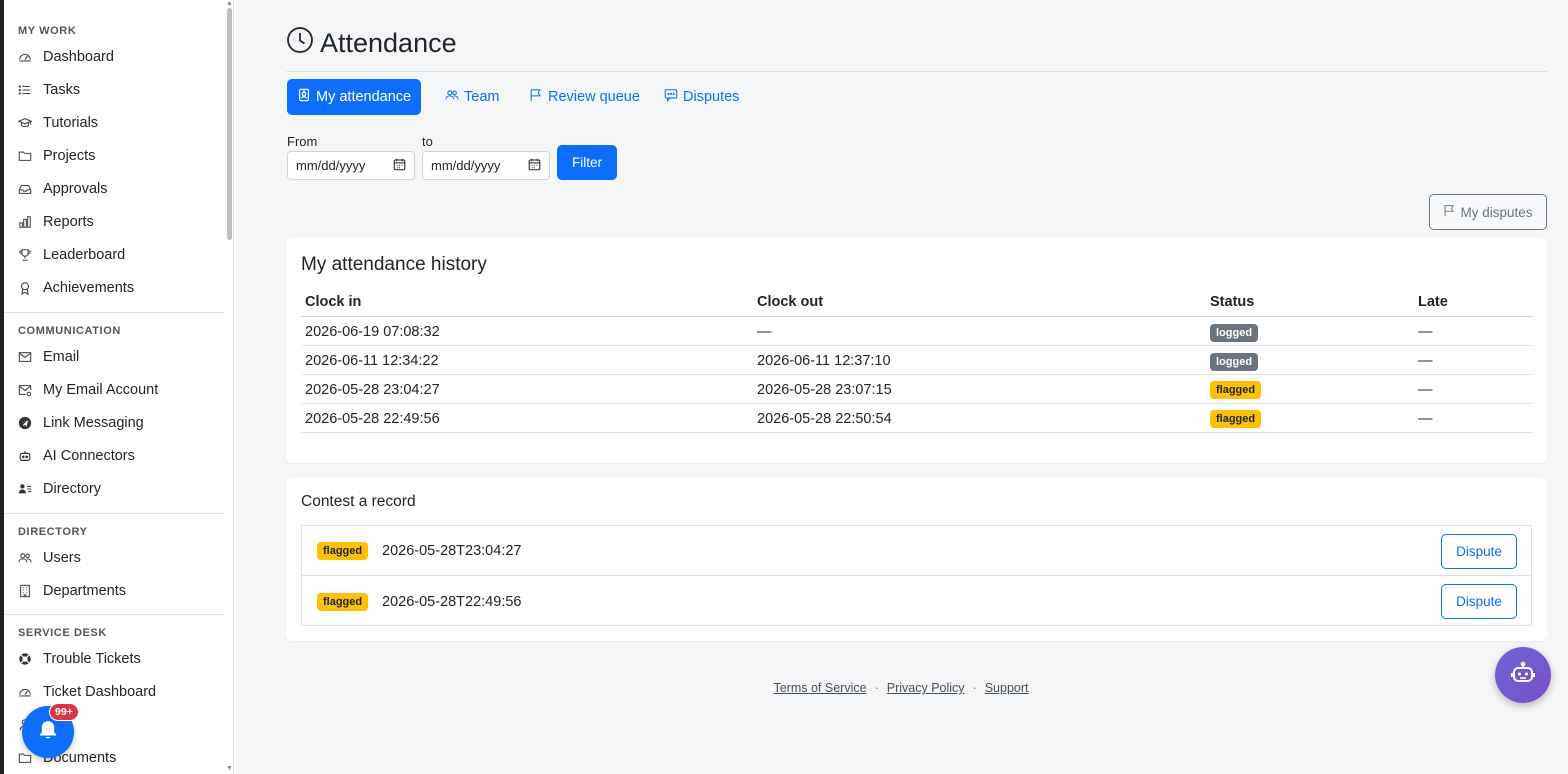 This screenshot has width=1568, height=774. What do you see at coordinates (427, 141) in the screenshot?
I see `to-label: to` at bounding box center [427, 141].